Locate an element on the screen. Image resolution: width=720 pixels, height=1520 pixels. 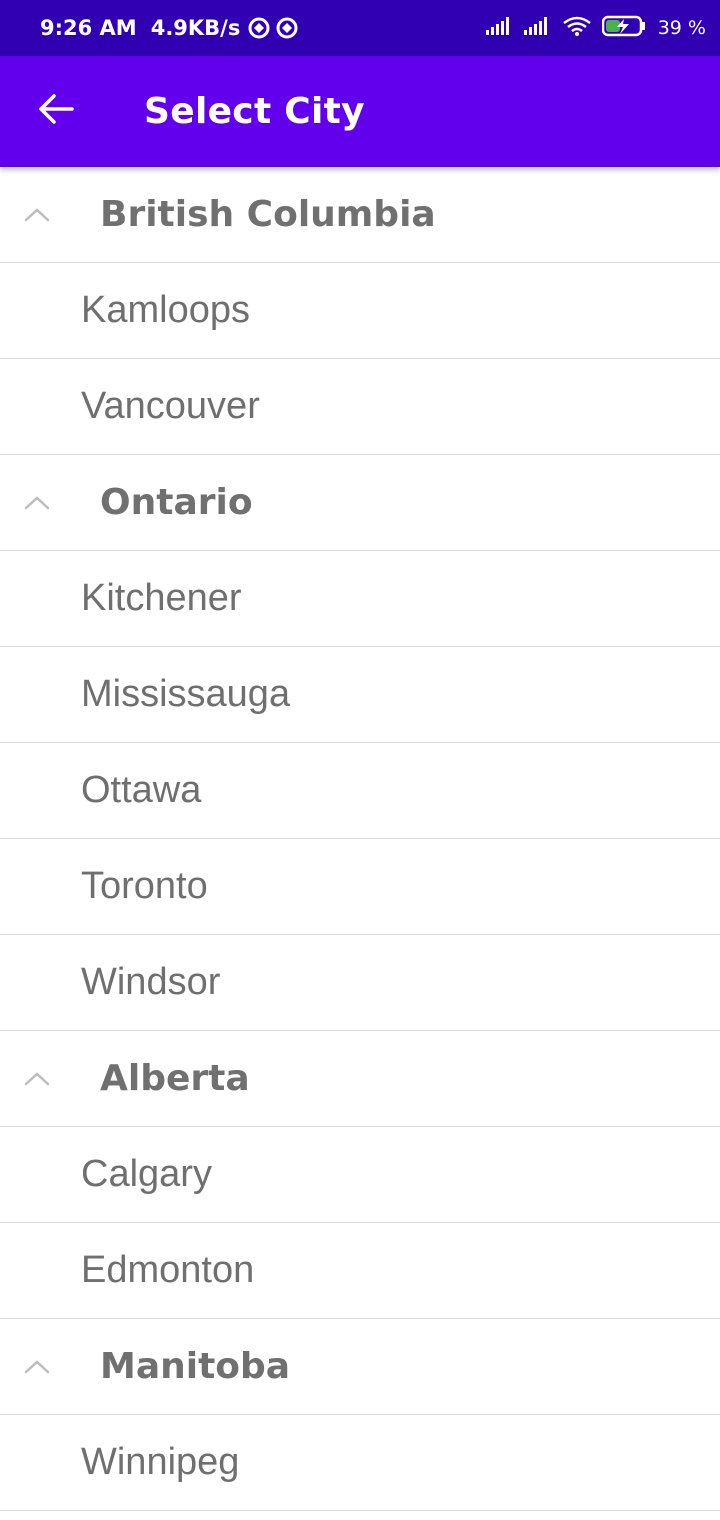
arrow-left-icon is located at coordinates (56, 111).